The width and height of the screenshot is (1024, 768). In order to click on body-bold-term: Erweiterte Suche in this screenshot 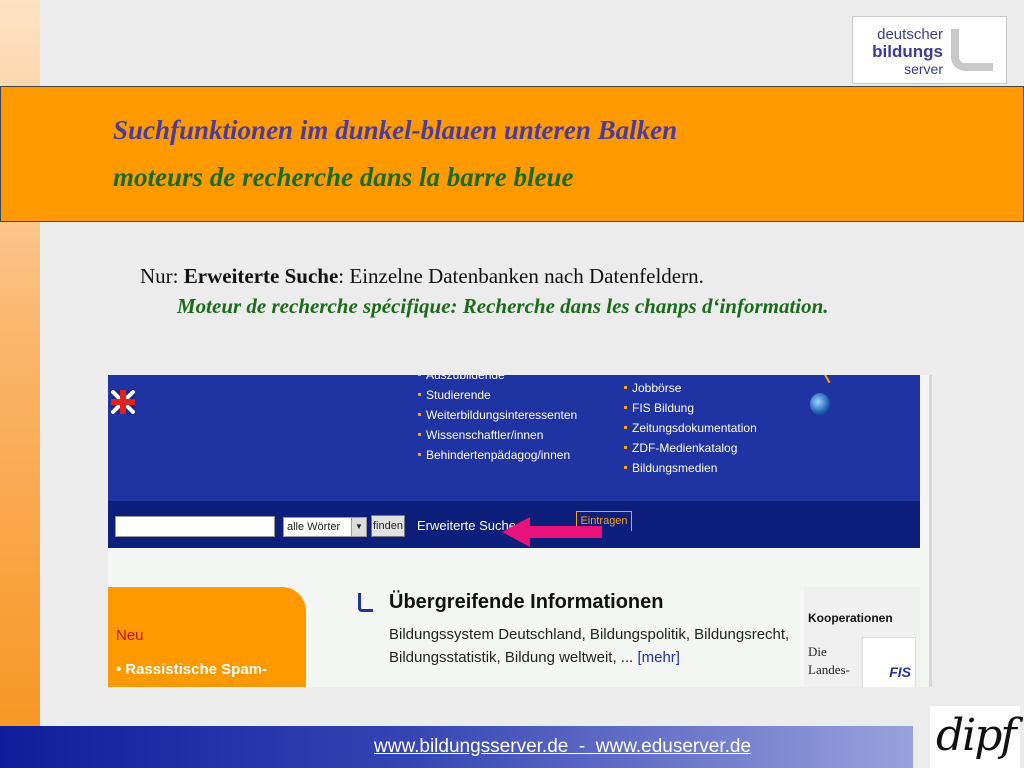, I will do `click(261, 276)`.